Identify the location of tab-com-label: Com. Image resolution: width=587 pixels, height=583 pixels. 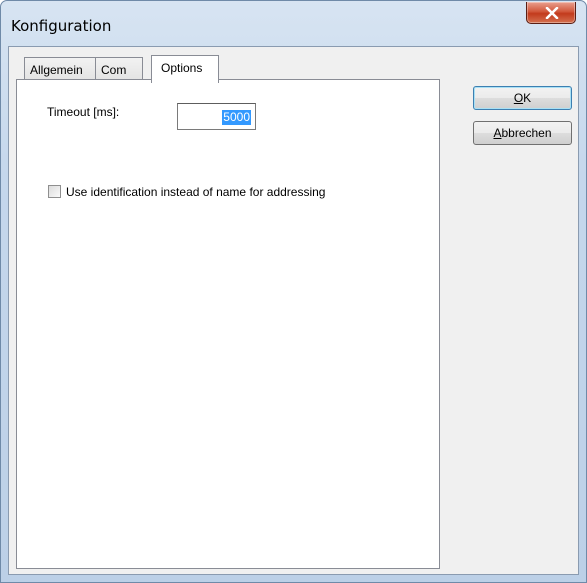
(114, 70).